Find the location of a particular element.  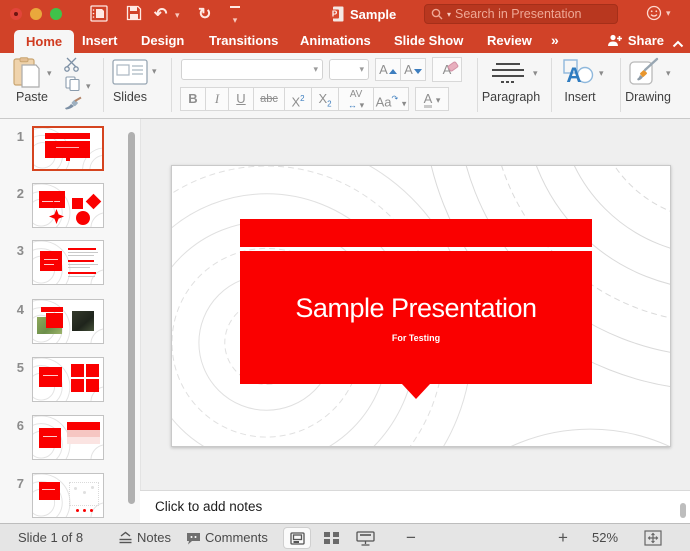

slide-number: 1 is located at coordinates (20, 136).